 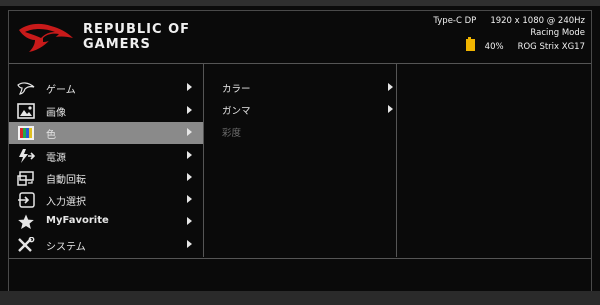 I want to click on menu-item-label: 電源, so click(x=56, y=158).